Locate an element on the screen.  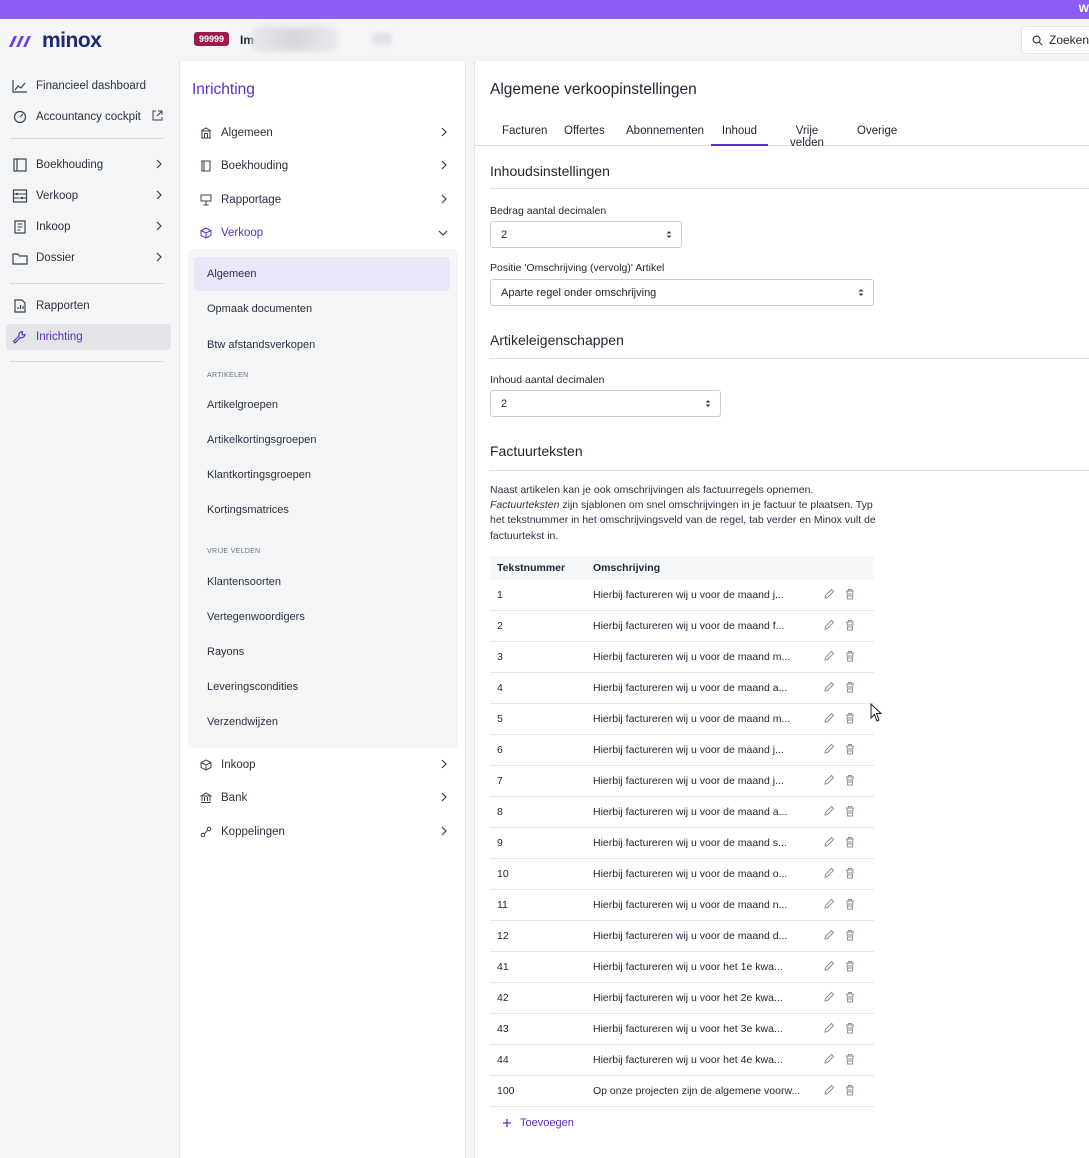
tab-overige: Overige is located at coordinates (877, 135).